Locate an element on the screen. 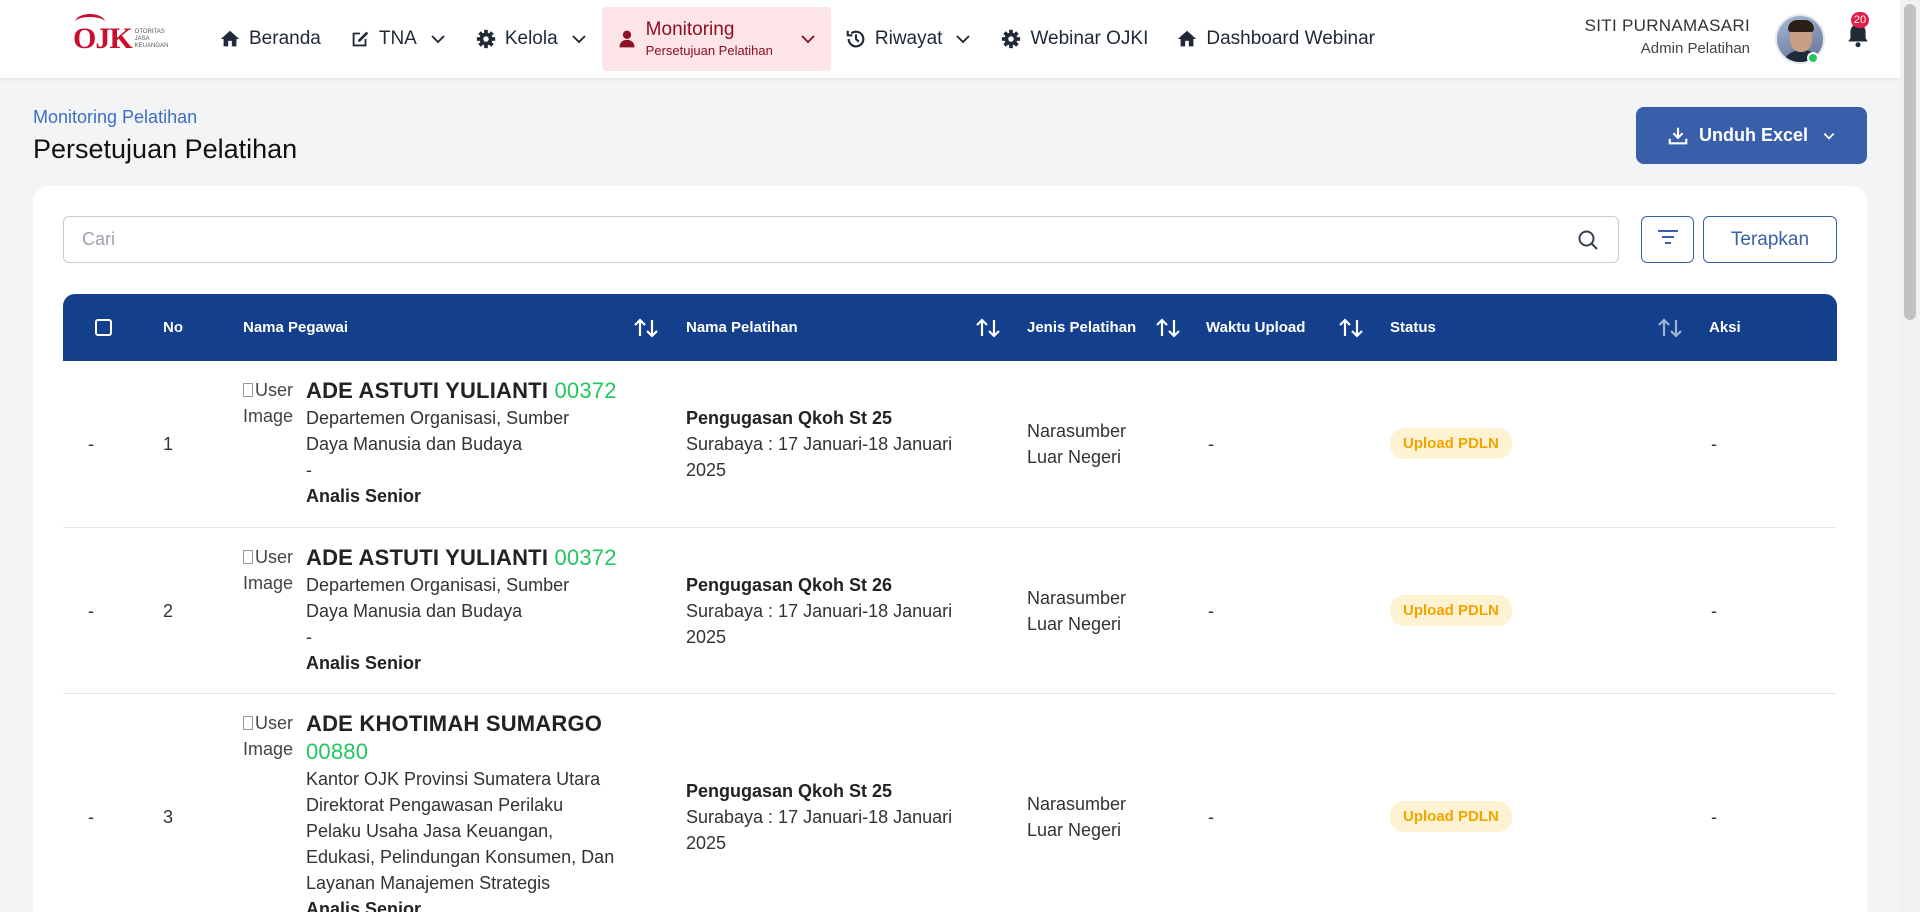  filter-icon is located at coordinates (1668, 239).